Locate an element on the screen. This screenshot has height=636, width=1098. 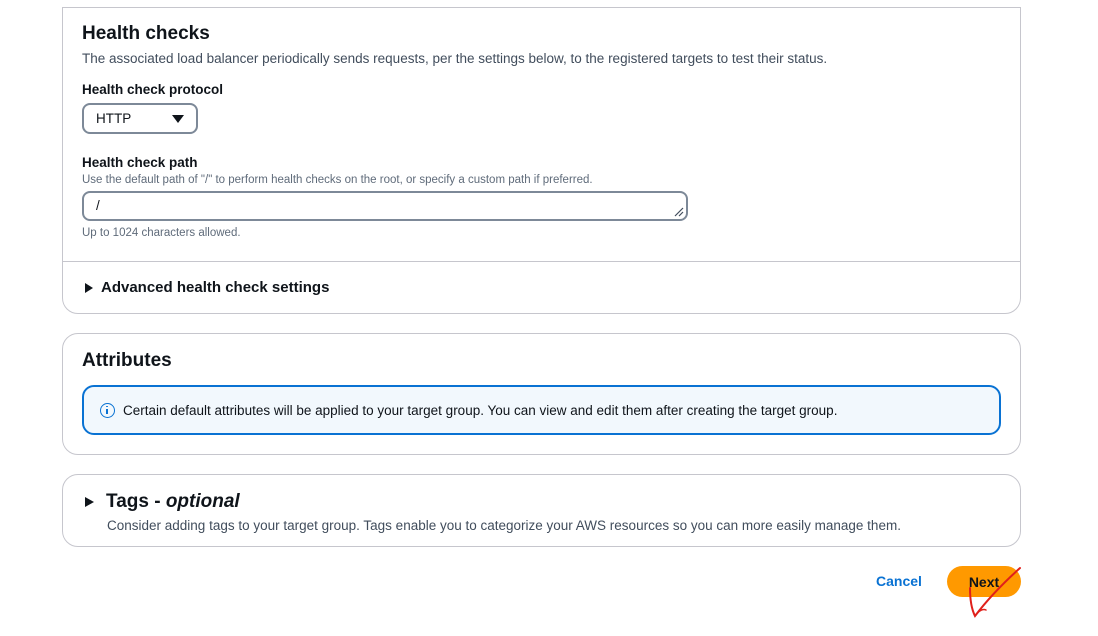
resize-handle-icon is located at coordinates (679, 212).